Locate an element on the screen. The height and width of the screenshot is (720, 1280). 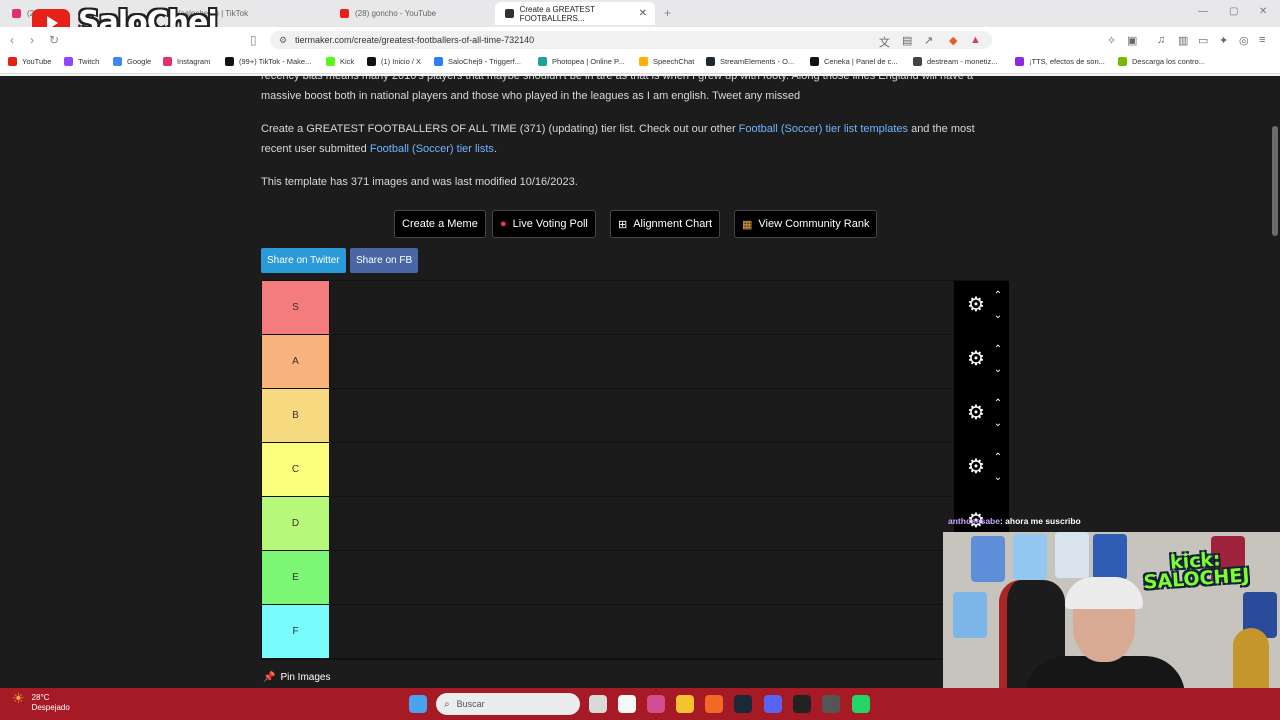
weather-widget: ☀ 28°C Despejado is located at coordinates (41, 702).